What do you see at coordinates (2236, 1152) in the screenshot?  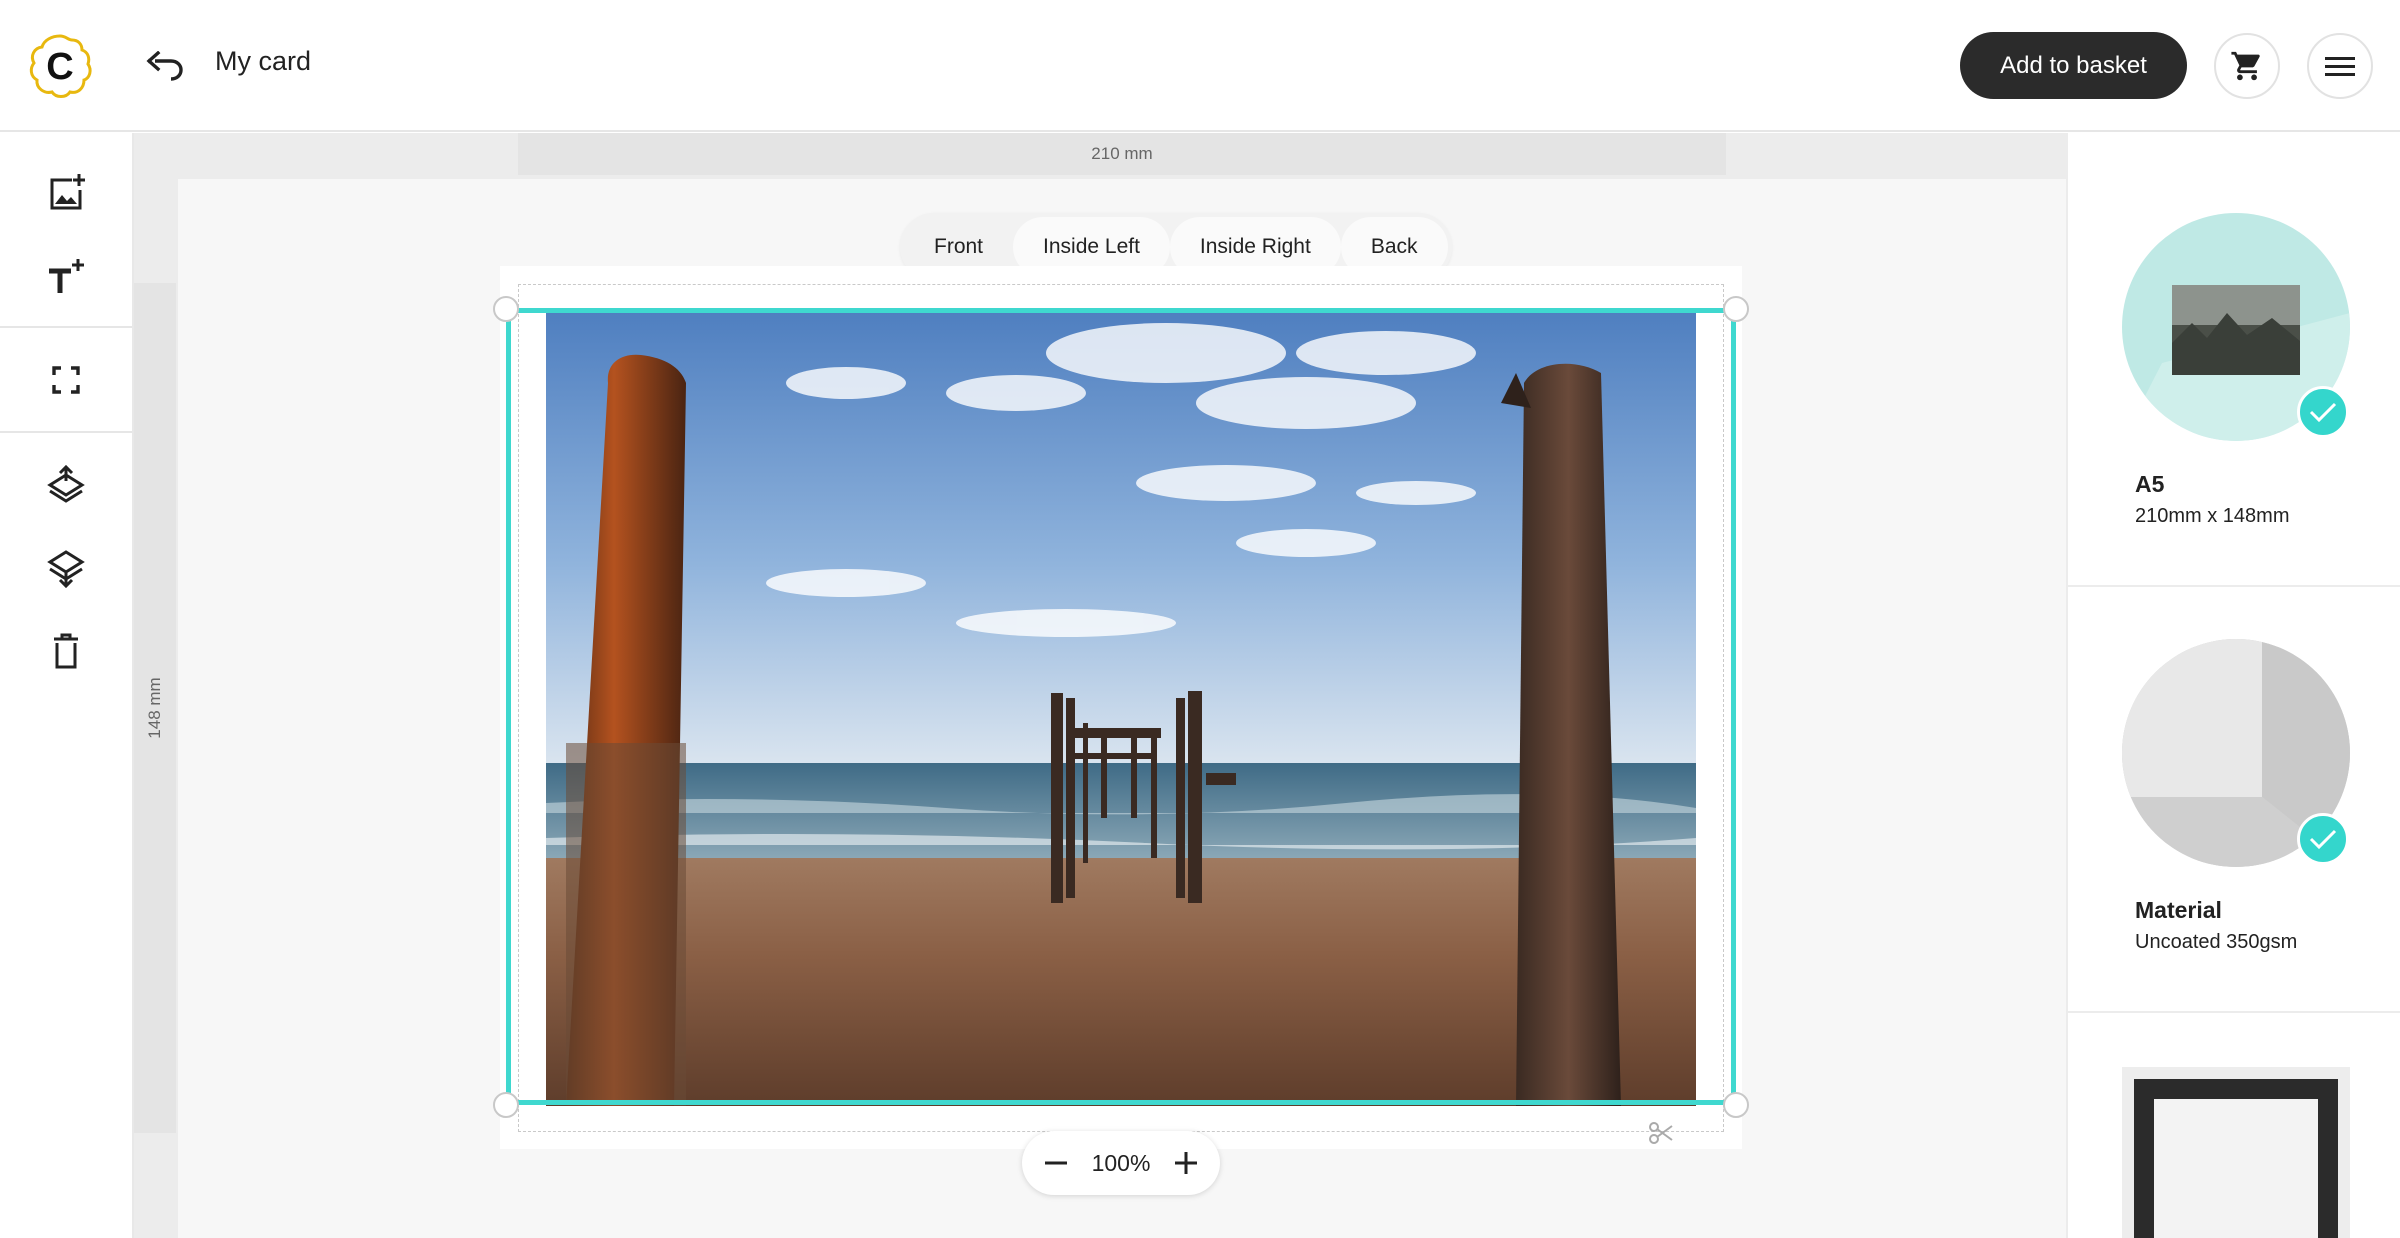 I see `frame-thumbnail` at bounding box center [2236, 1152].